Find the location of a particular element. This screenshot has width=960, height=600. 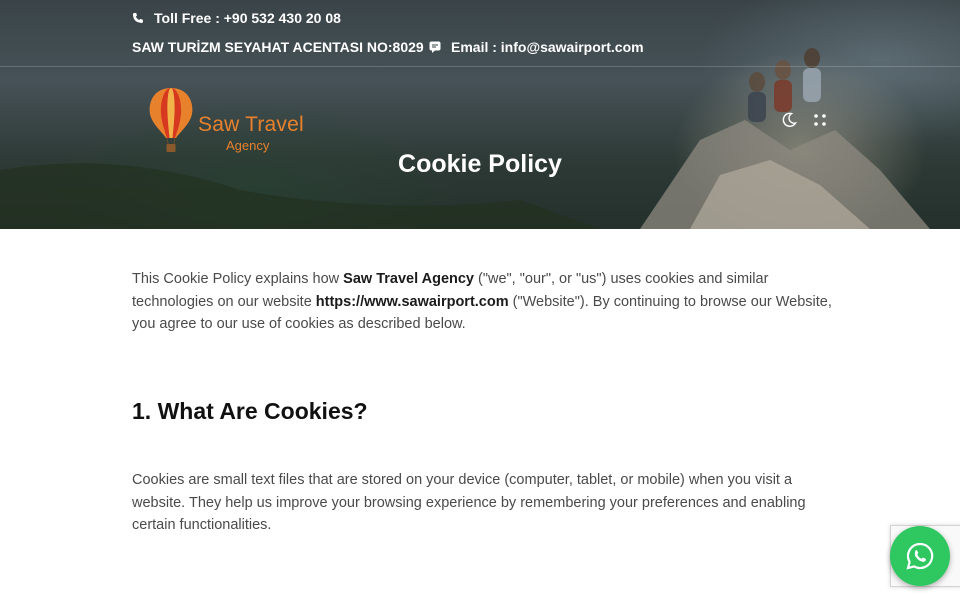

whatsapp-icon is located at coordinates (920, 556).